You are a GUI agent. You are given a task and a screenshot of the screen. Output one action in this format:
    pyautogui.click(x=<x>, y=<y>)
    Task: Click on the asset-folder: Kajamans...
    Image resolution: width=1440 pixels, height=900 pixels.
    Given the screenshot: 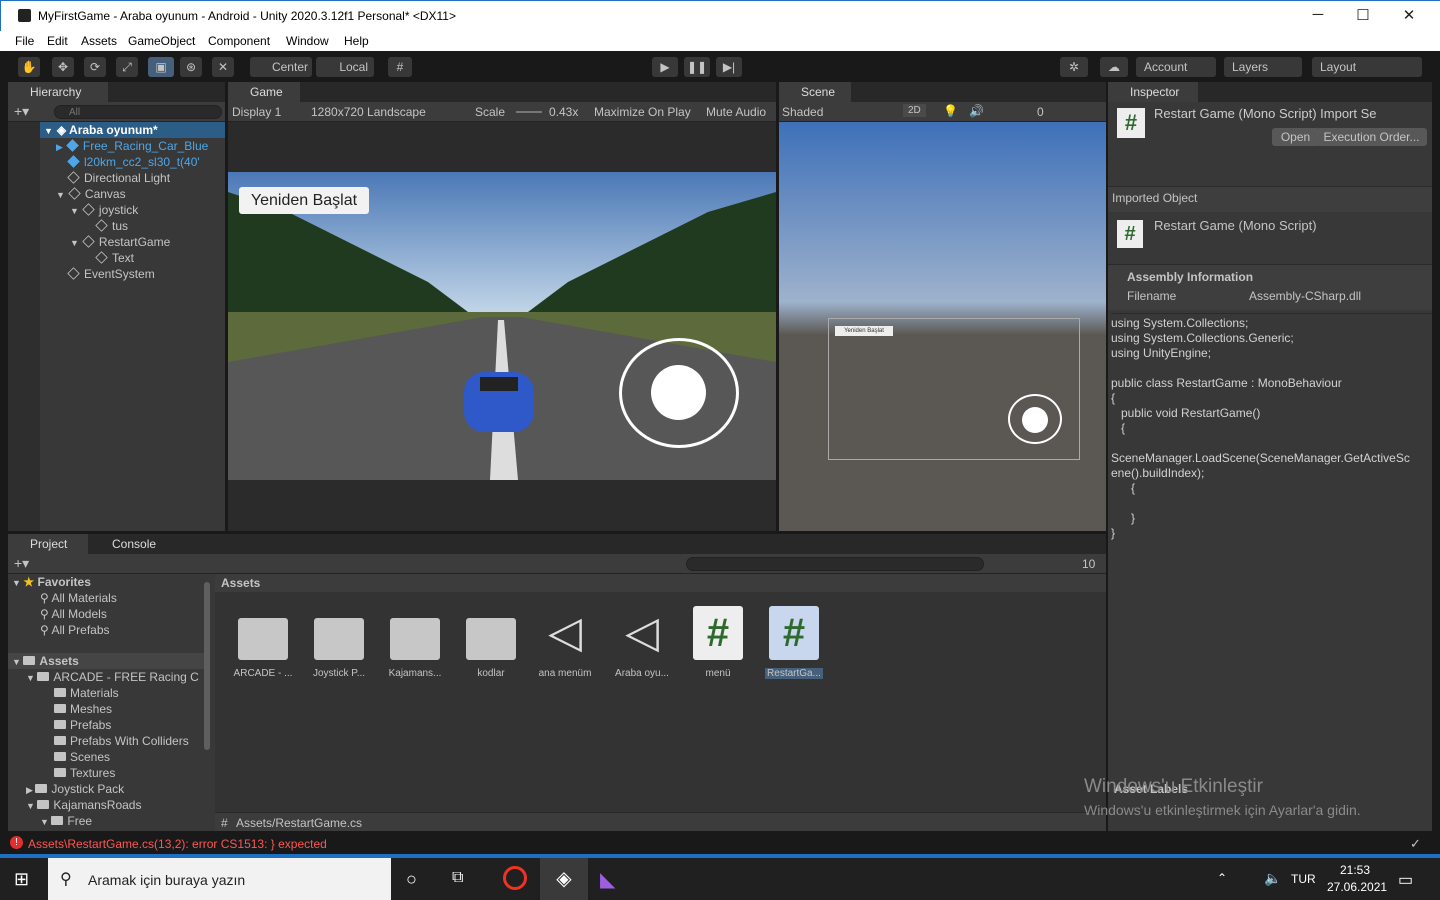 What is the action you would take?
    pyautogui.click(x=415, y=642)
    